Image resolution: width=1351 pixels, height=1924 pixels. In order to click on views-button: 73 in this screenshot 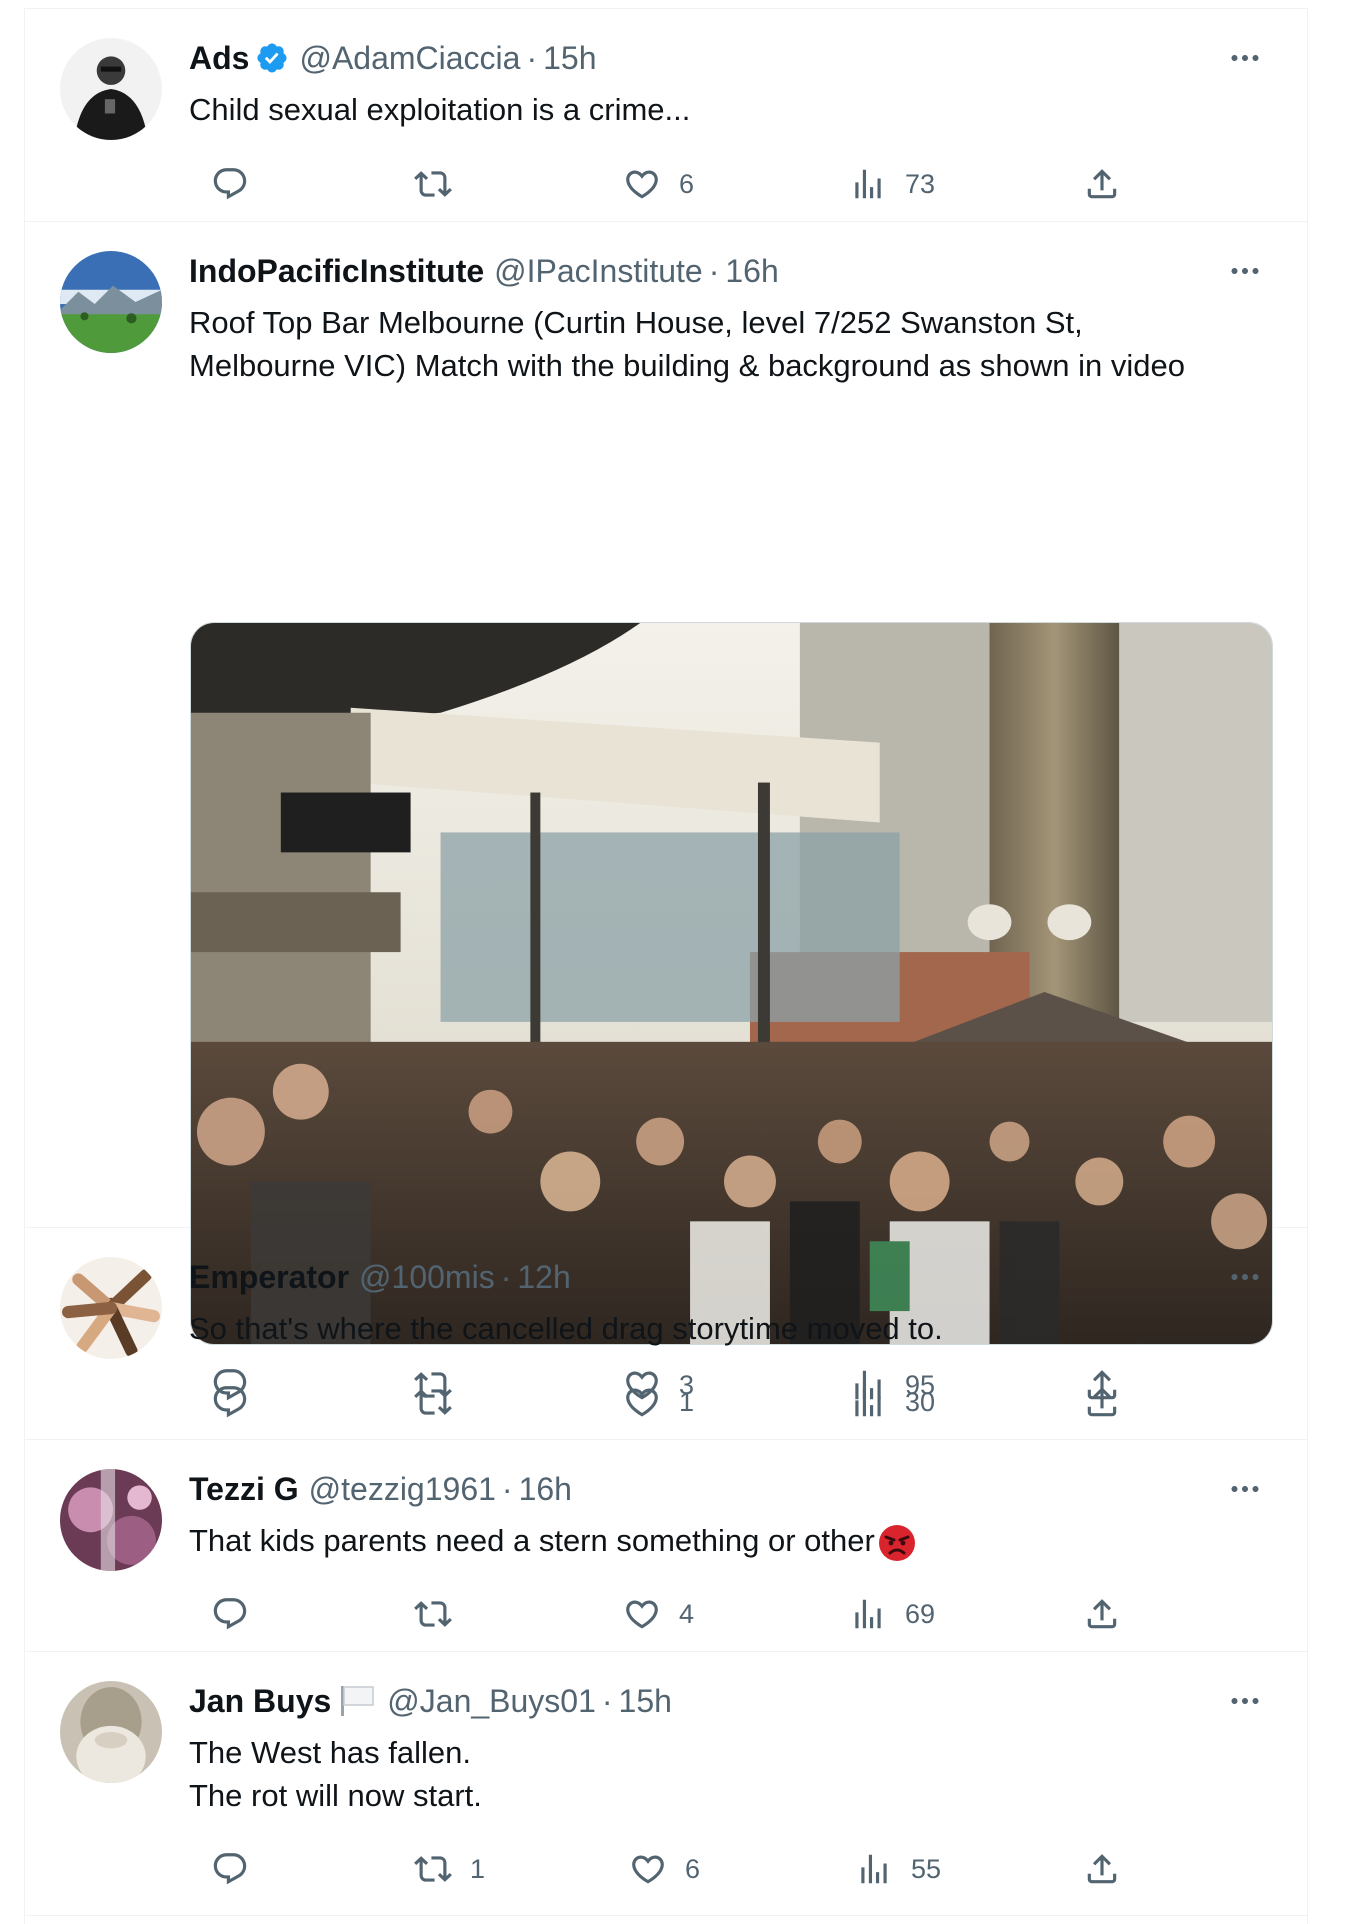, I will do `click(892, 184)`.